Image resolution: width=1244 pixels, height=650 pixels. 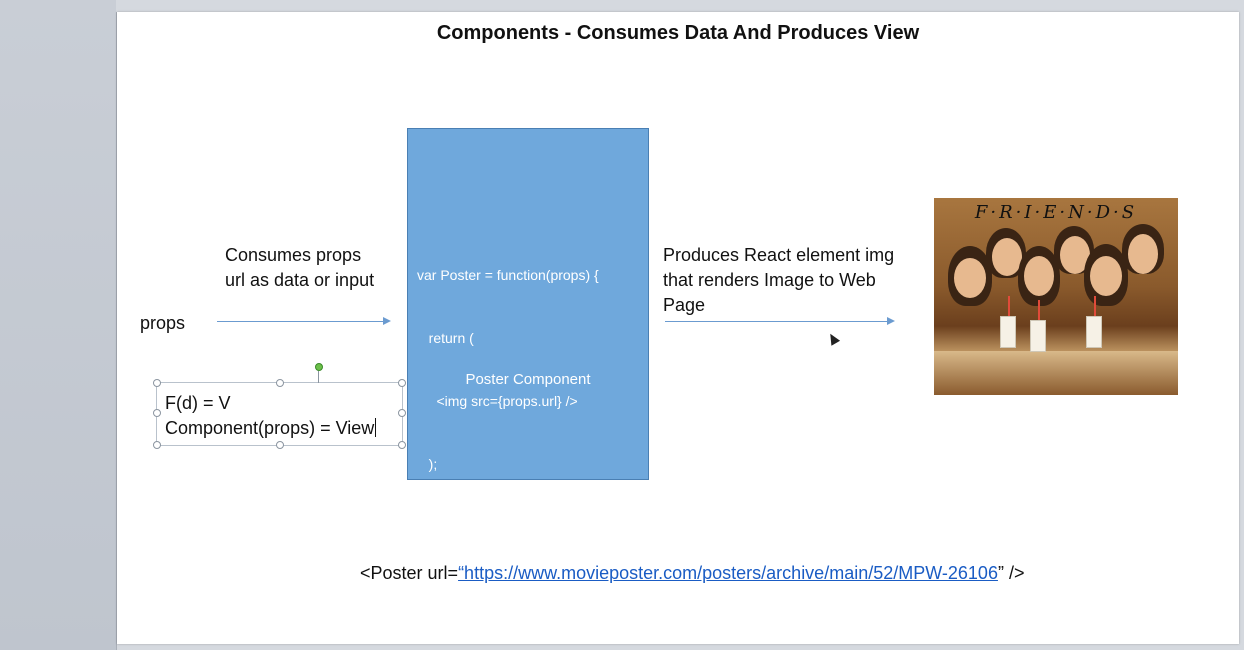 I want to click on output-arrow, so click(x=780, y=321).